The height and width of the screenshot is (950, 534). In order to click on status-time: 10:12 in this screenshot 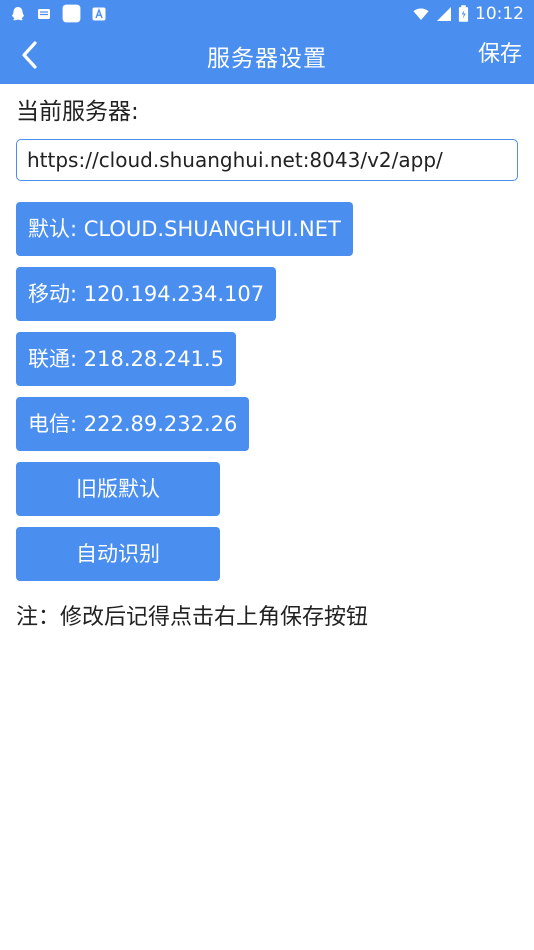, I will do `click(499, 13)`.